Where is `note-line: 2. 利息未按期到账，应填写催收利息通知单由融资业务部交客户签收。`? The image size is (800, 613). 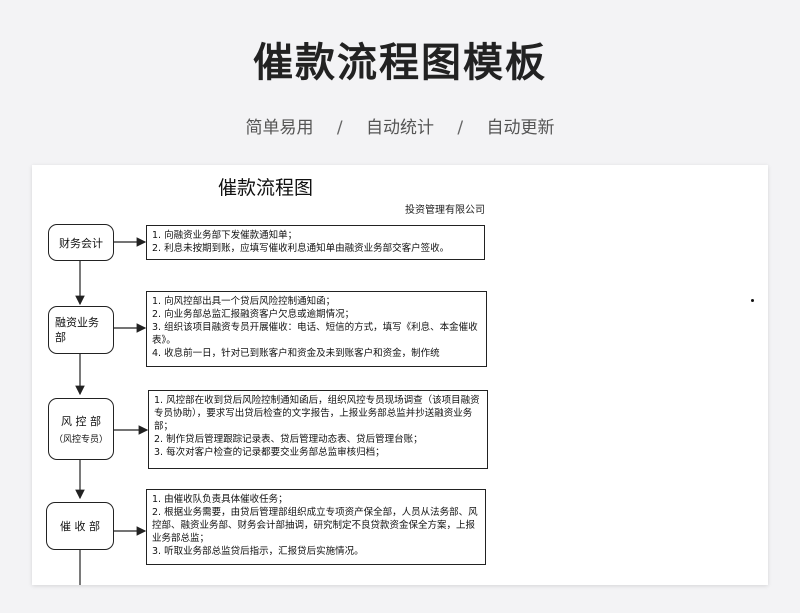 note-line: 2. 利息未按期到账，应填写催收利息通知单由融资业务部交客户签收。 is located at coordinates (301, 248).